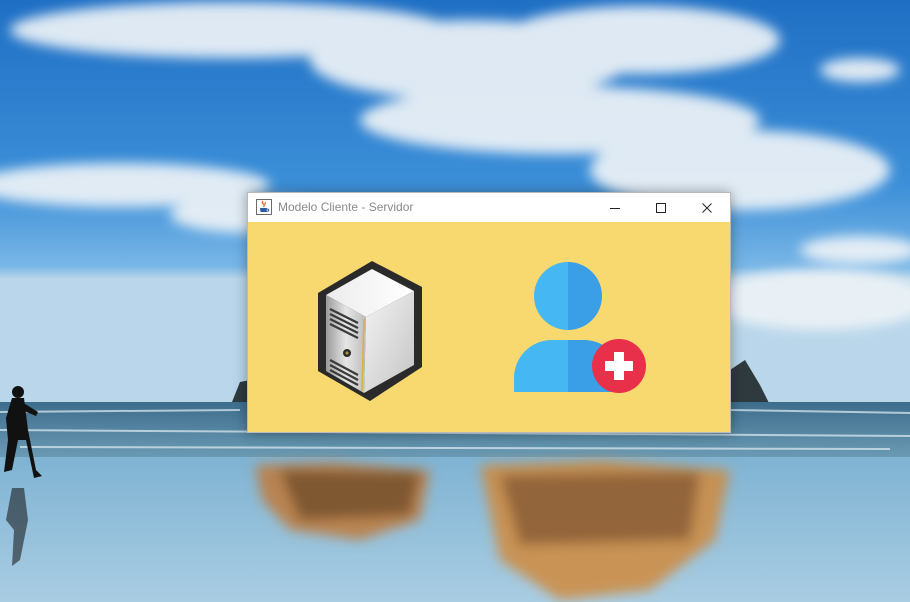  What do you see at coordinates (346, 207) in the screenshot?
I see `window-title: Modelo Cliente - Servidor` at bounding box center [346, 207].